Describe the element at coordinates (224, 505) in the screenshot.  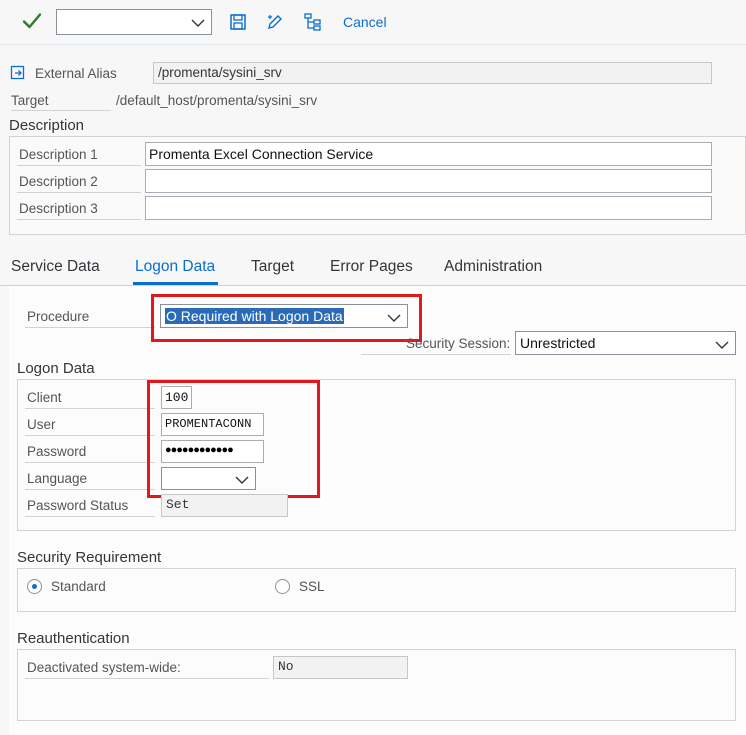
I see `password-status-field: Set` at that location.